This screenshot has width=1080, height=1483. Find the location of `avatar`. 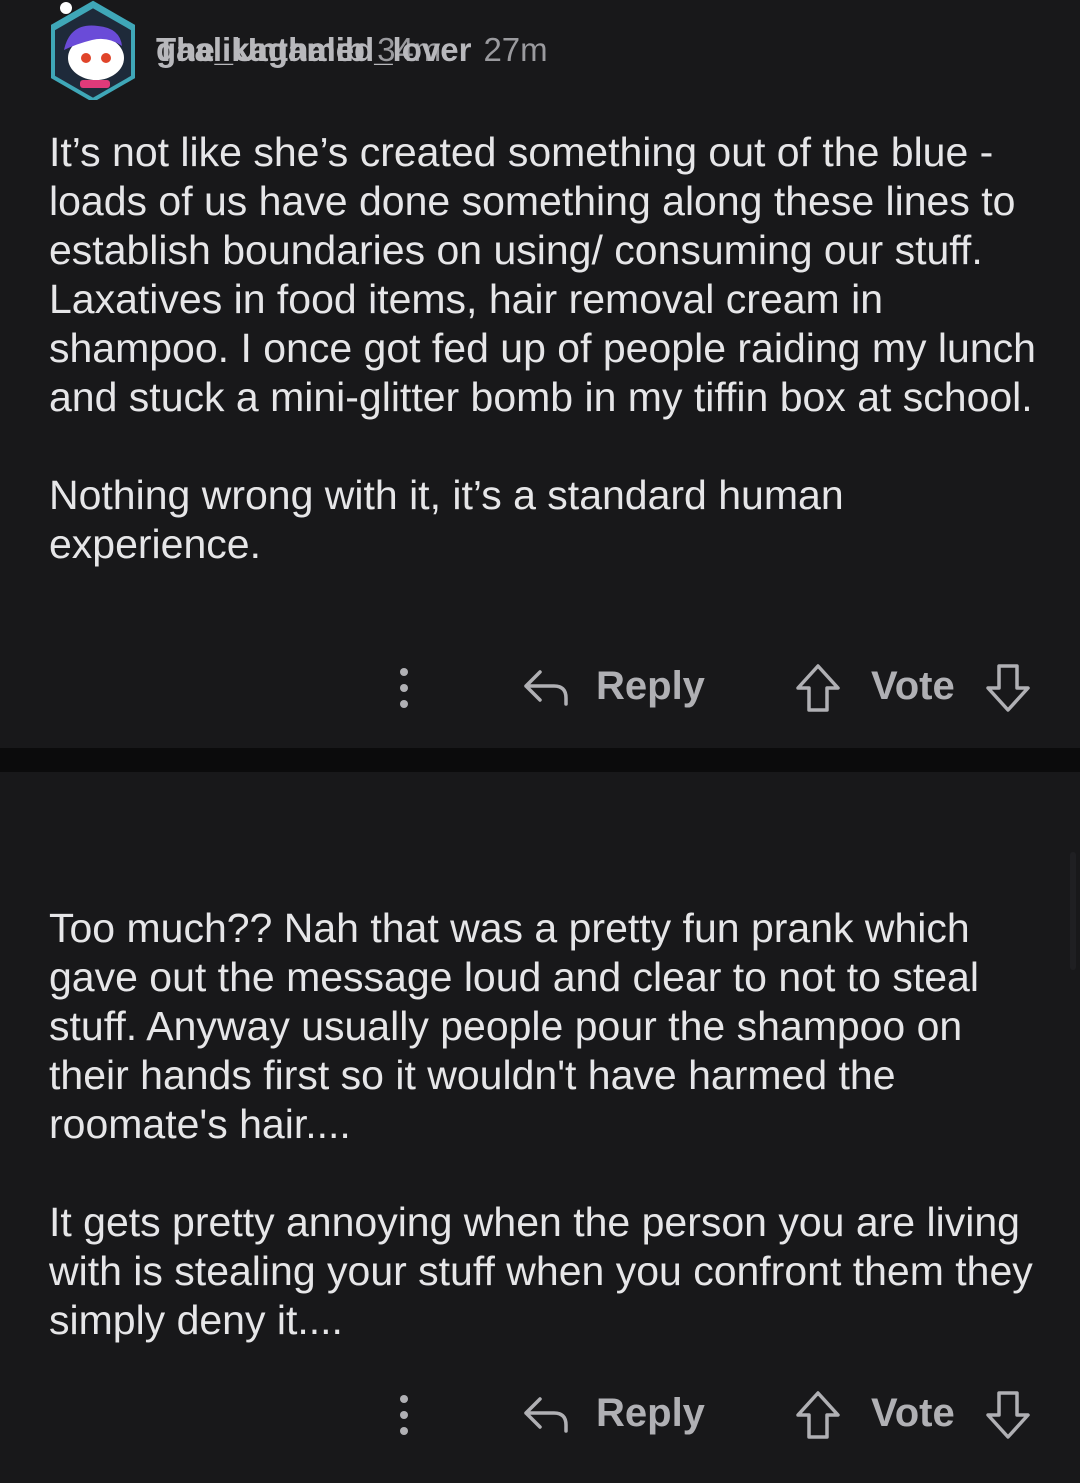

avatar is located at coordinates (93, 50).